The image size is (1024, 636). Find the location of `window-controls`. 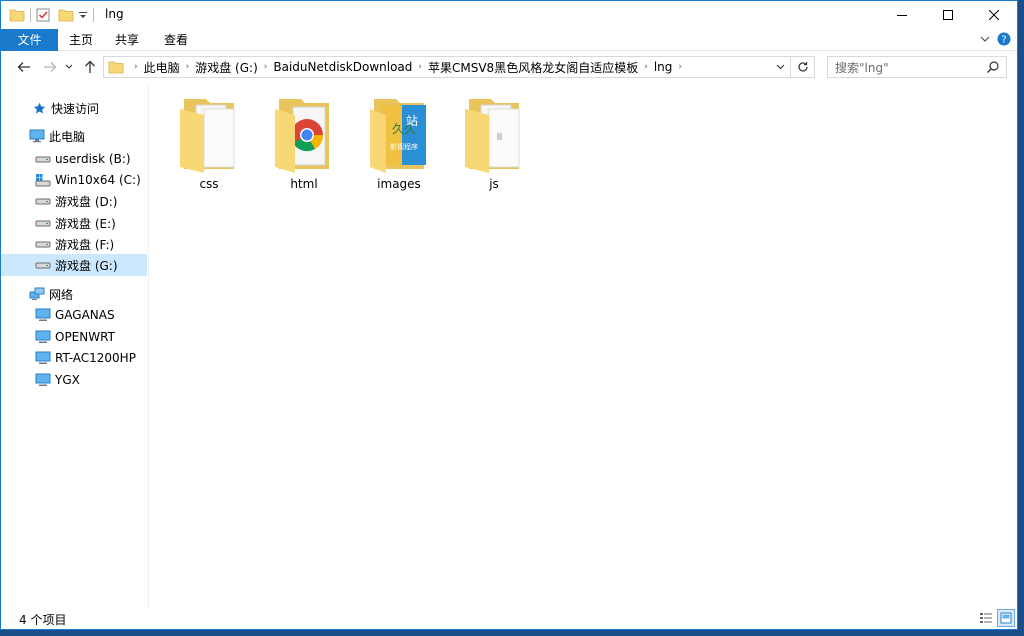

window-controls is located at coordinates (948, 15).